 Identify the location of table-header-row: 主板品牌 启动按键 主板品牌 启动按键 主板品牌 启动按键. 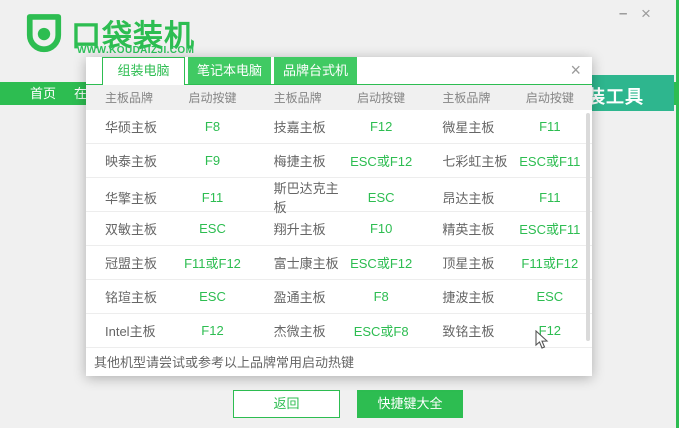
(339, 97).